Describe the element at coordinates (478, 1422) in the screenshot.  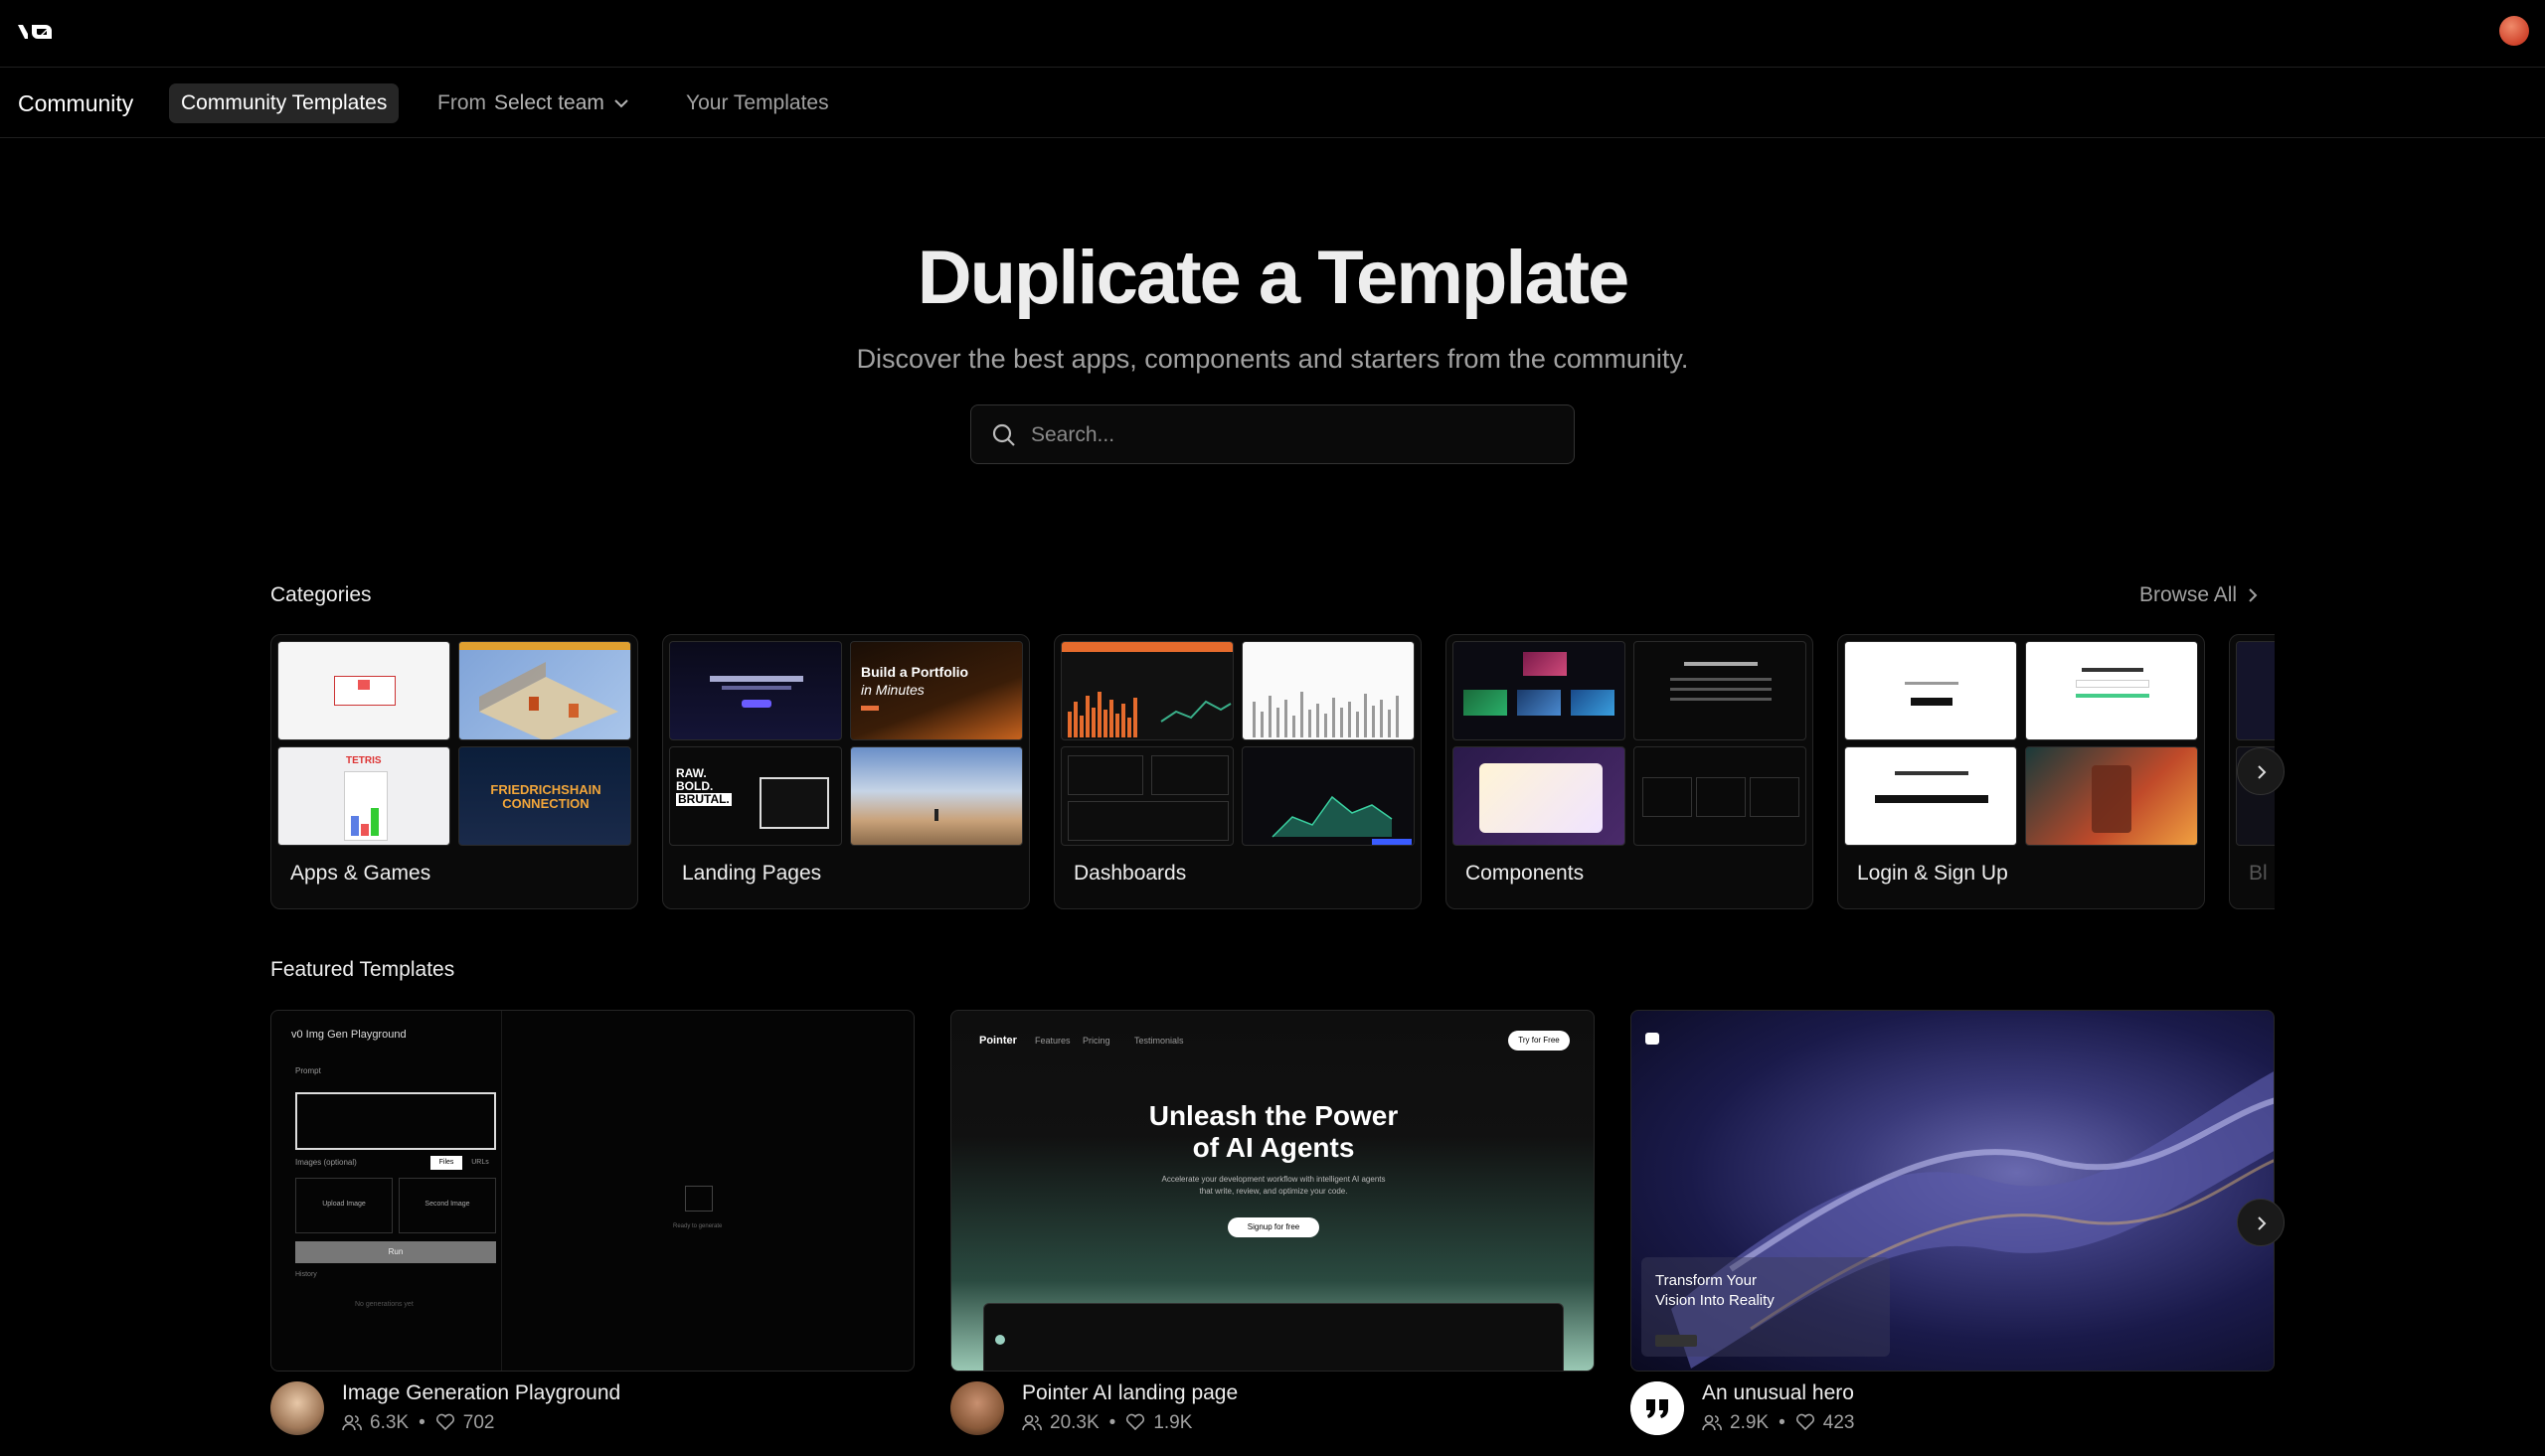
I see `likes-count: 702` at that location.